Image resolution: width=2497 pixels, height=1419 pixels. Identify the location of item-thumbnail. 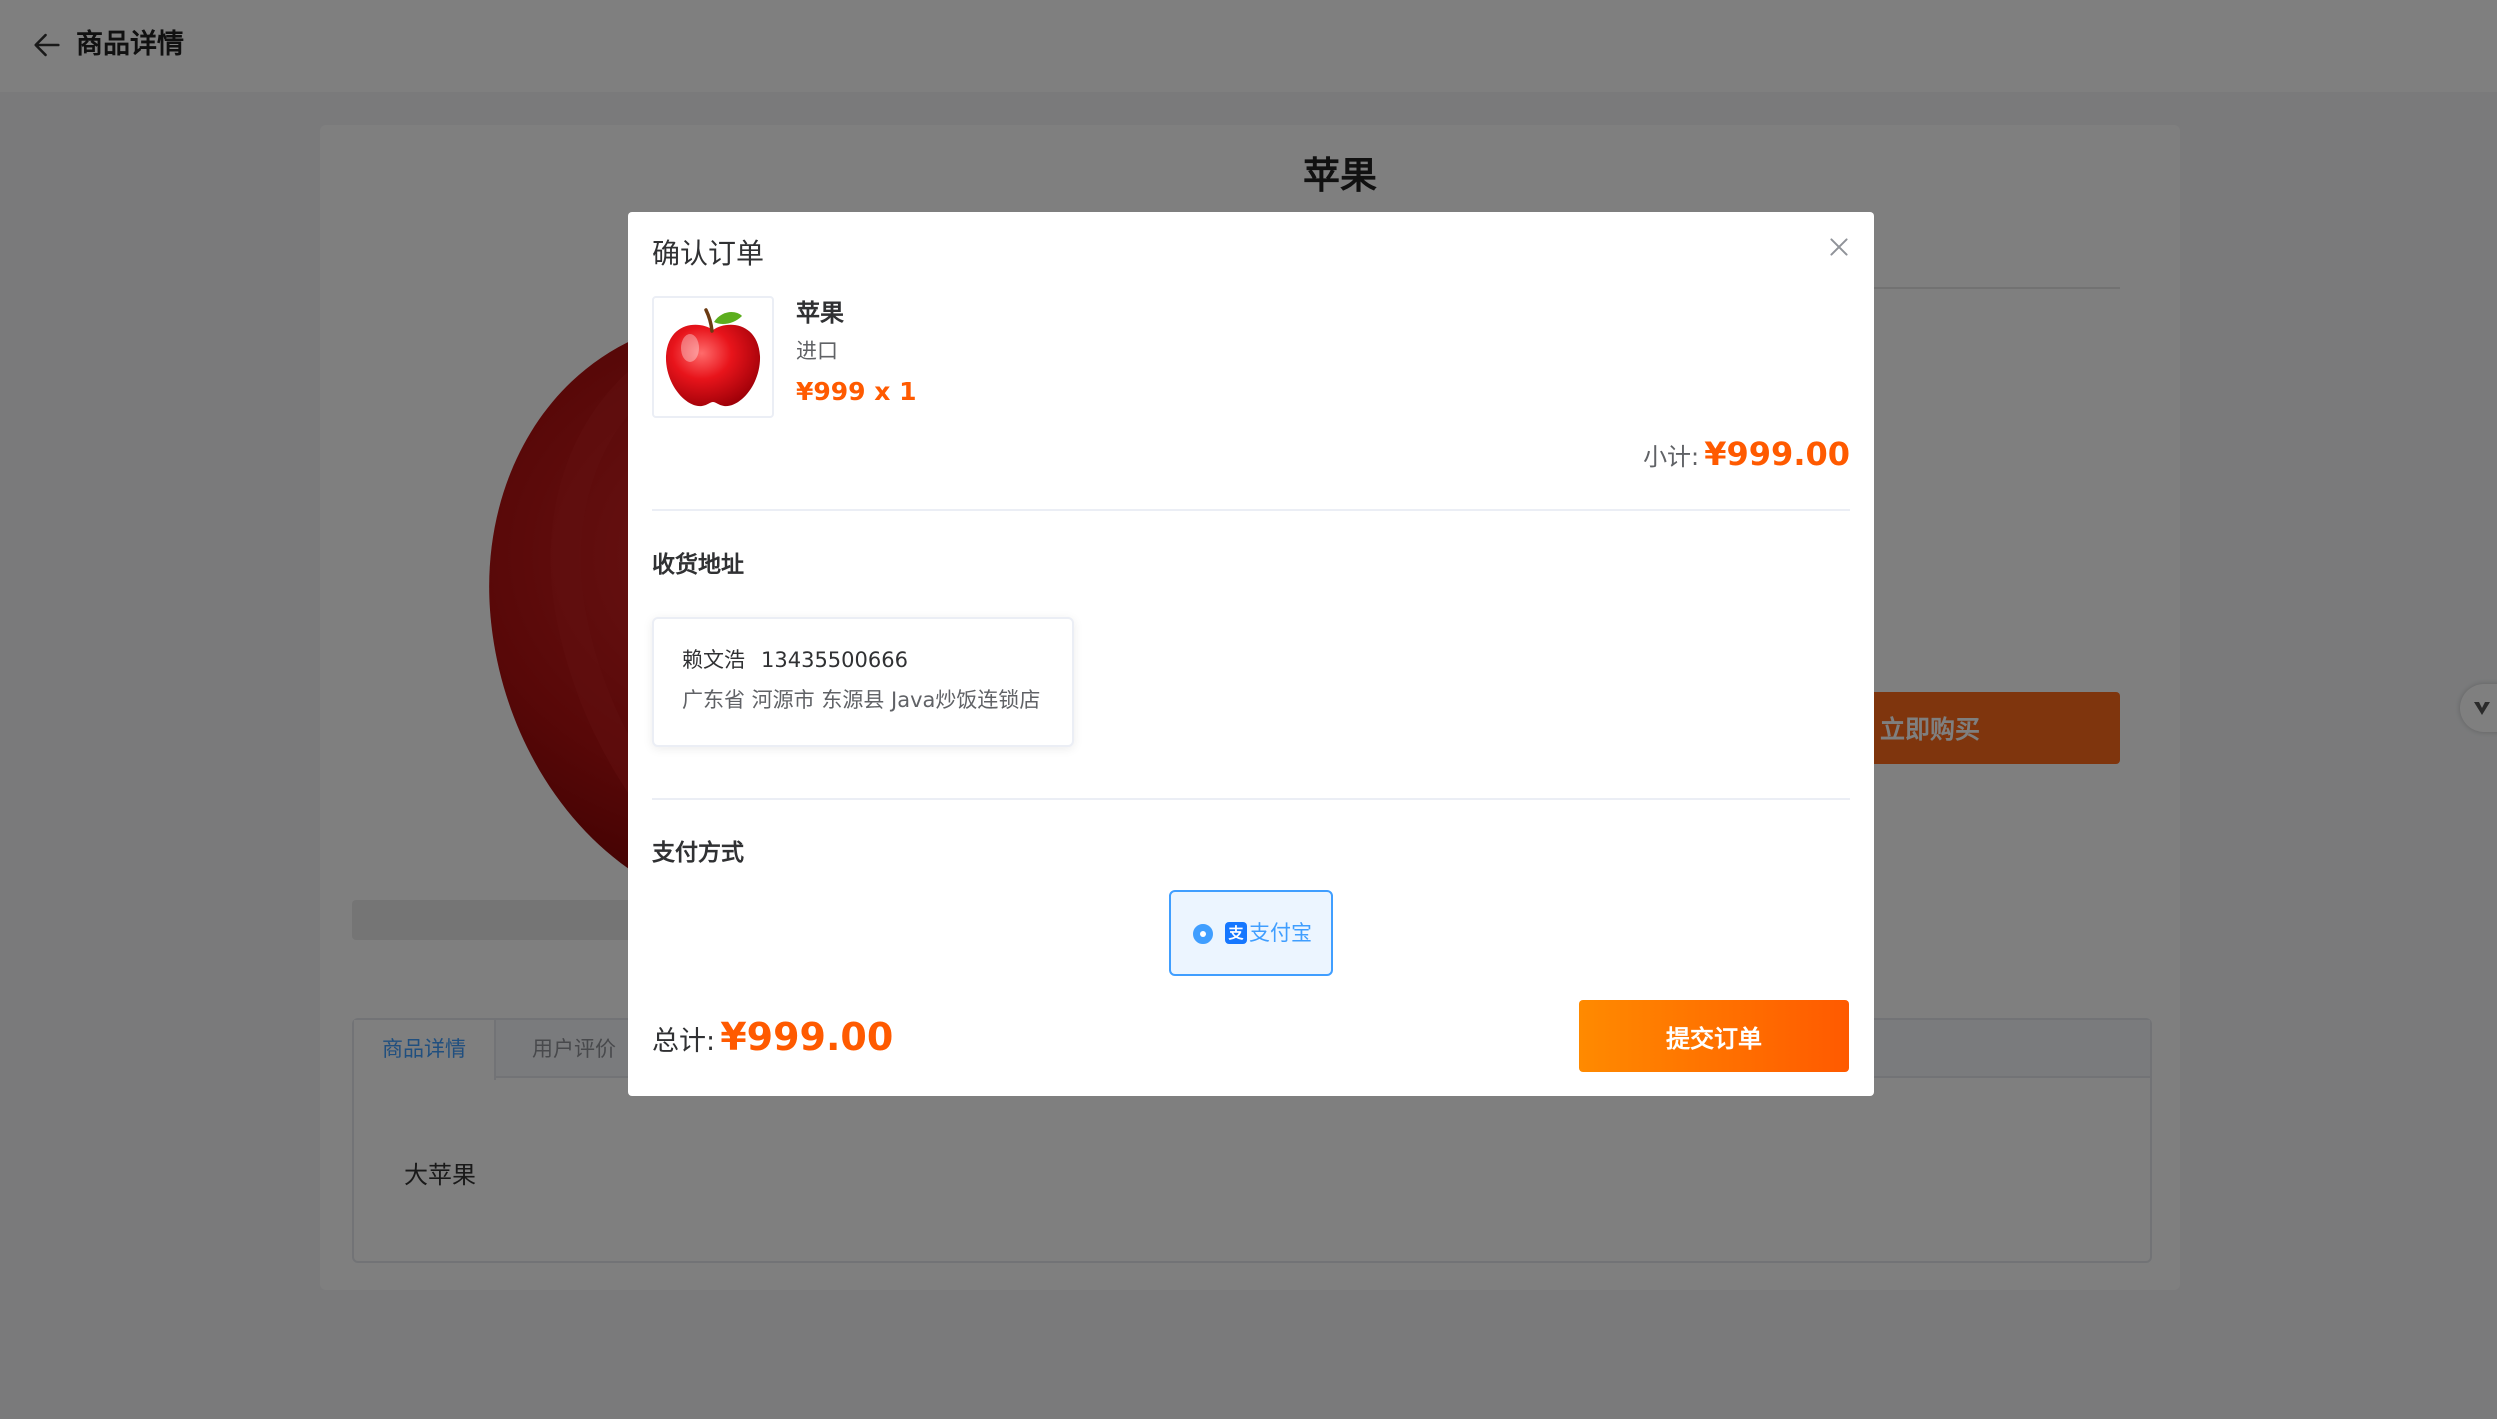
(713, 357).